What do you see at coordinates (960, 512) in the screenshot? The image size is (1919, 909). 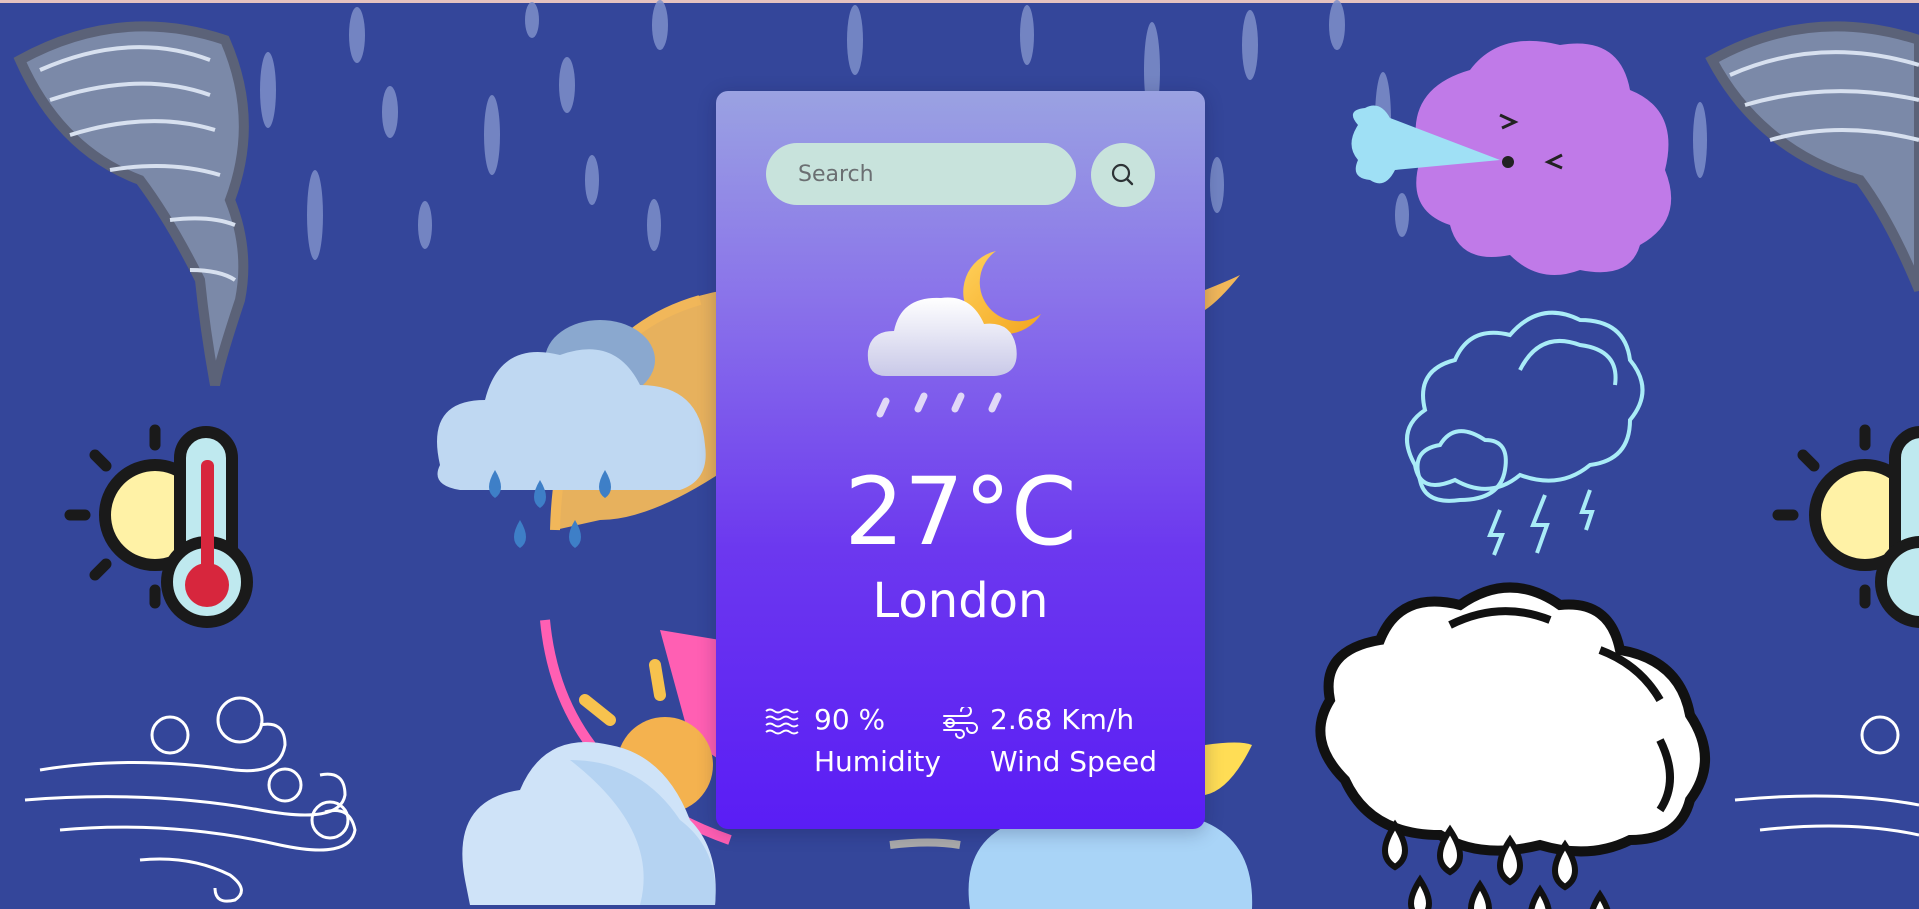 I see `temperature: 27°C` at bounding box center [960, 512].